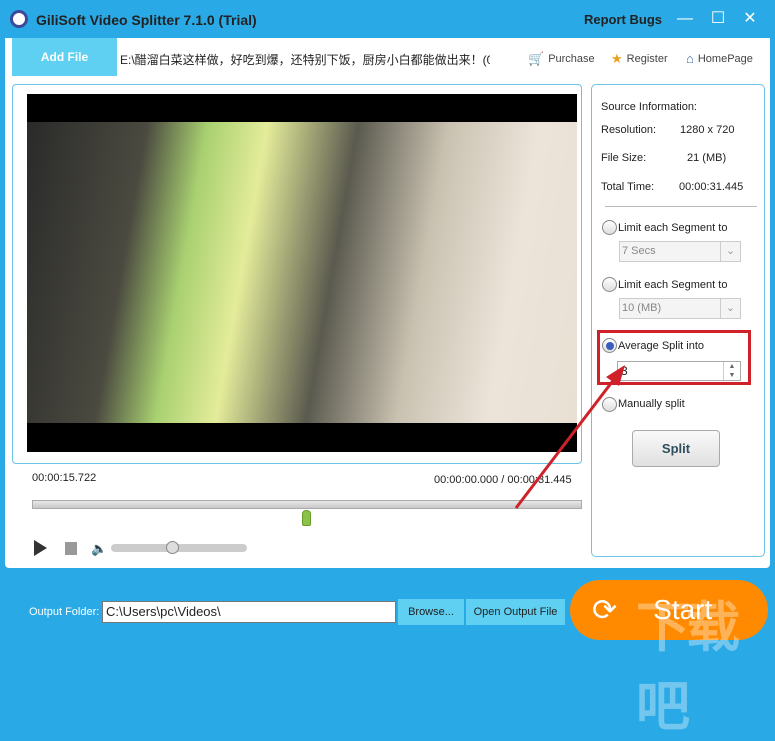 The image size is (775, 741). What do you see at coordinates (515, 612) in the screenshot?
I see `open-output-file-button: Open Output File` at bounding box center [515, 612].